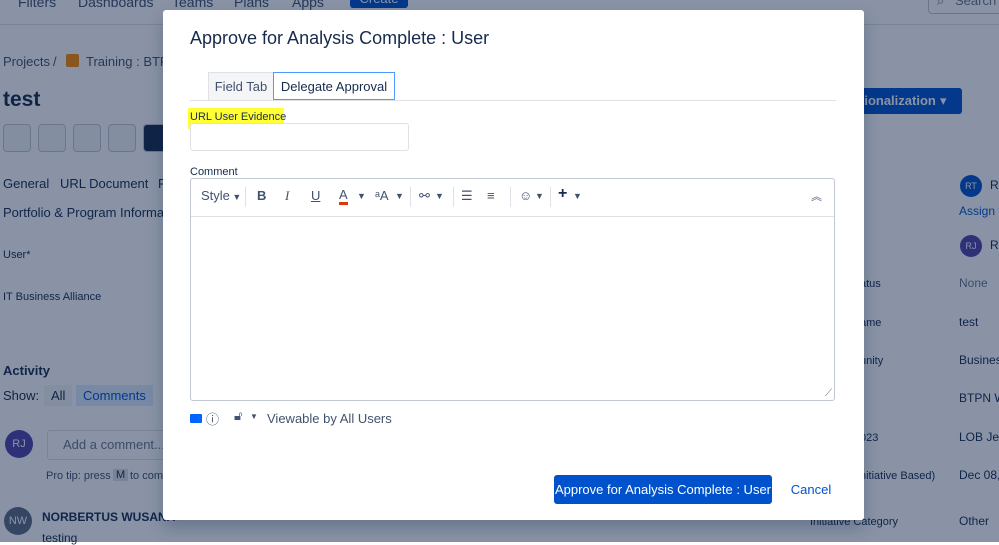 Image resolution: width=999 pixels, height=545 pixels. I want to click on style-label: Style, so click(215, 195).